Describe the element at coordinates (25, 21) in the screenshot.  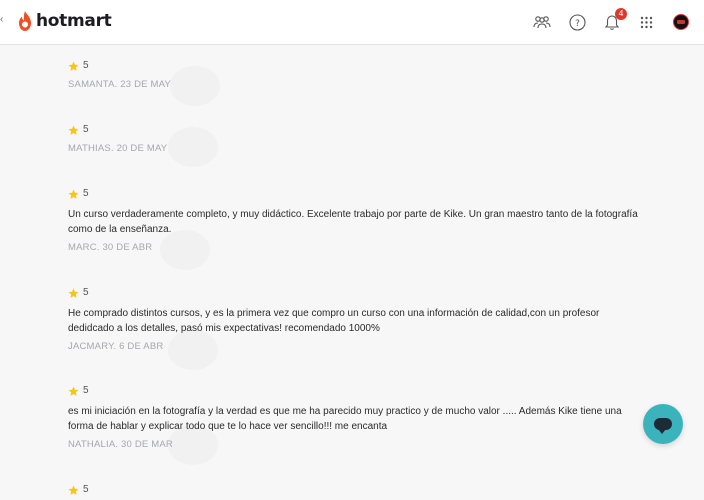
I see `flame-icon` at that location.